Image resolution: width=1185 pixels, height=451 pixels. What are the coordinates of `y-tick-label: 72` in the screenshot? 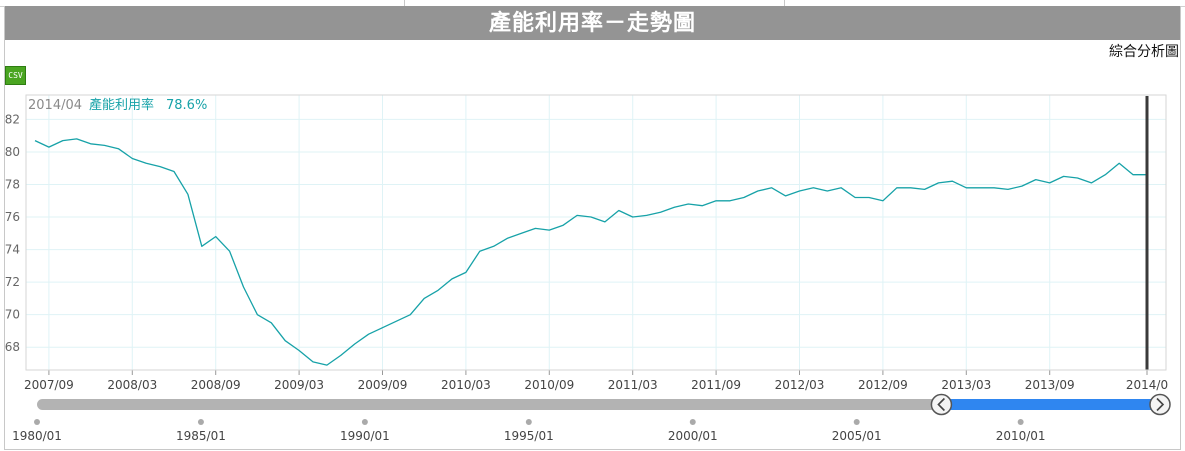 It's located at (12, 282).